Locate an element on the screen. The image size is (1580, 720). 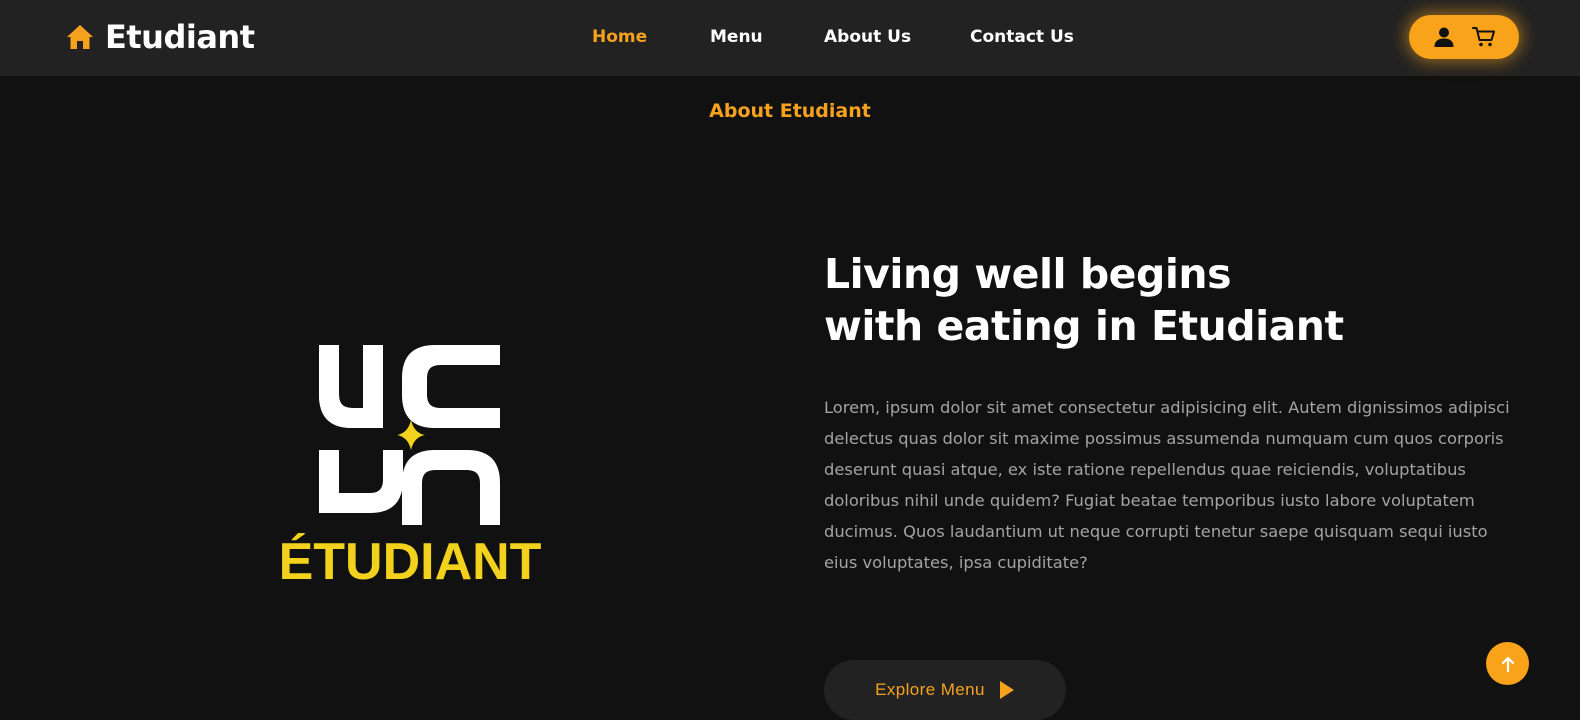
section-label: About Etudiant is located at coordinates (790, 111).